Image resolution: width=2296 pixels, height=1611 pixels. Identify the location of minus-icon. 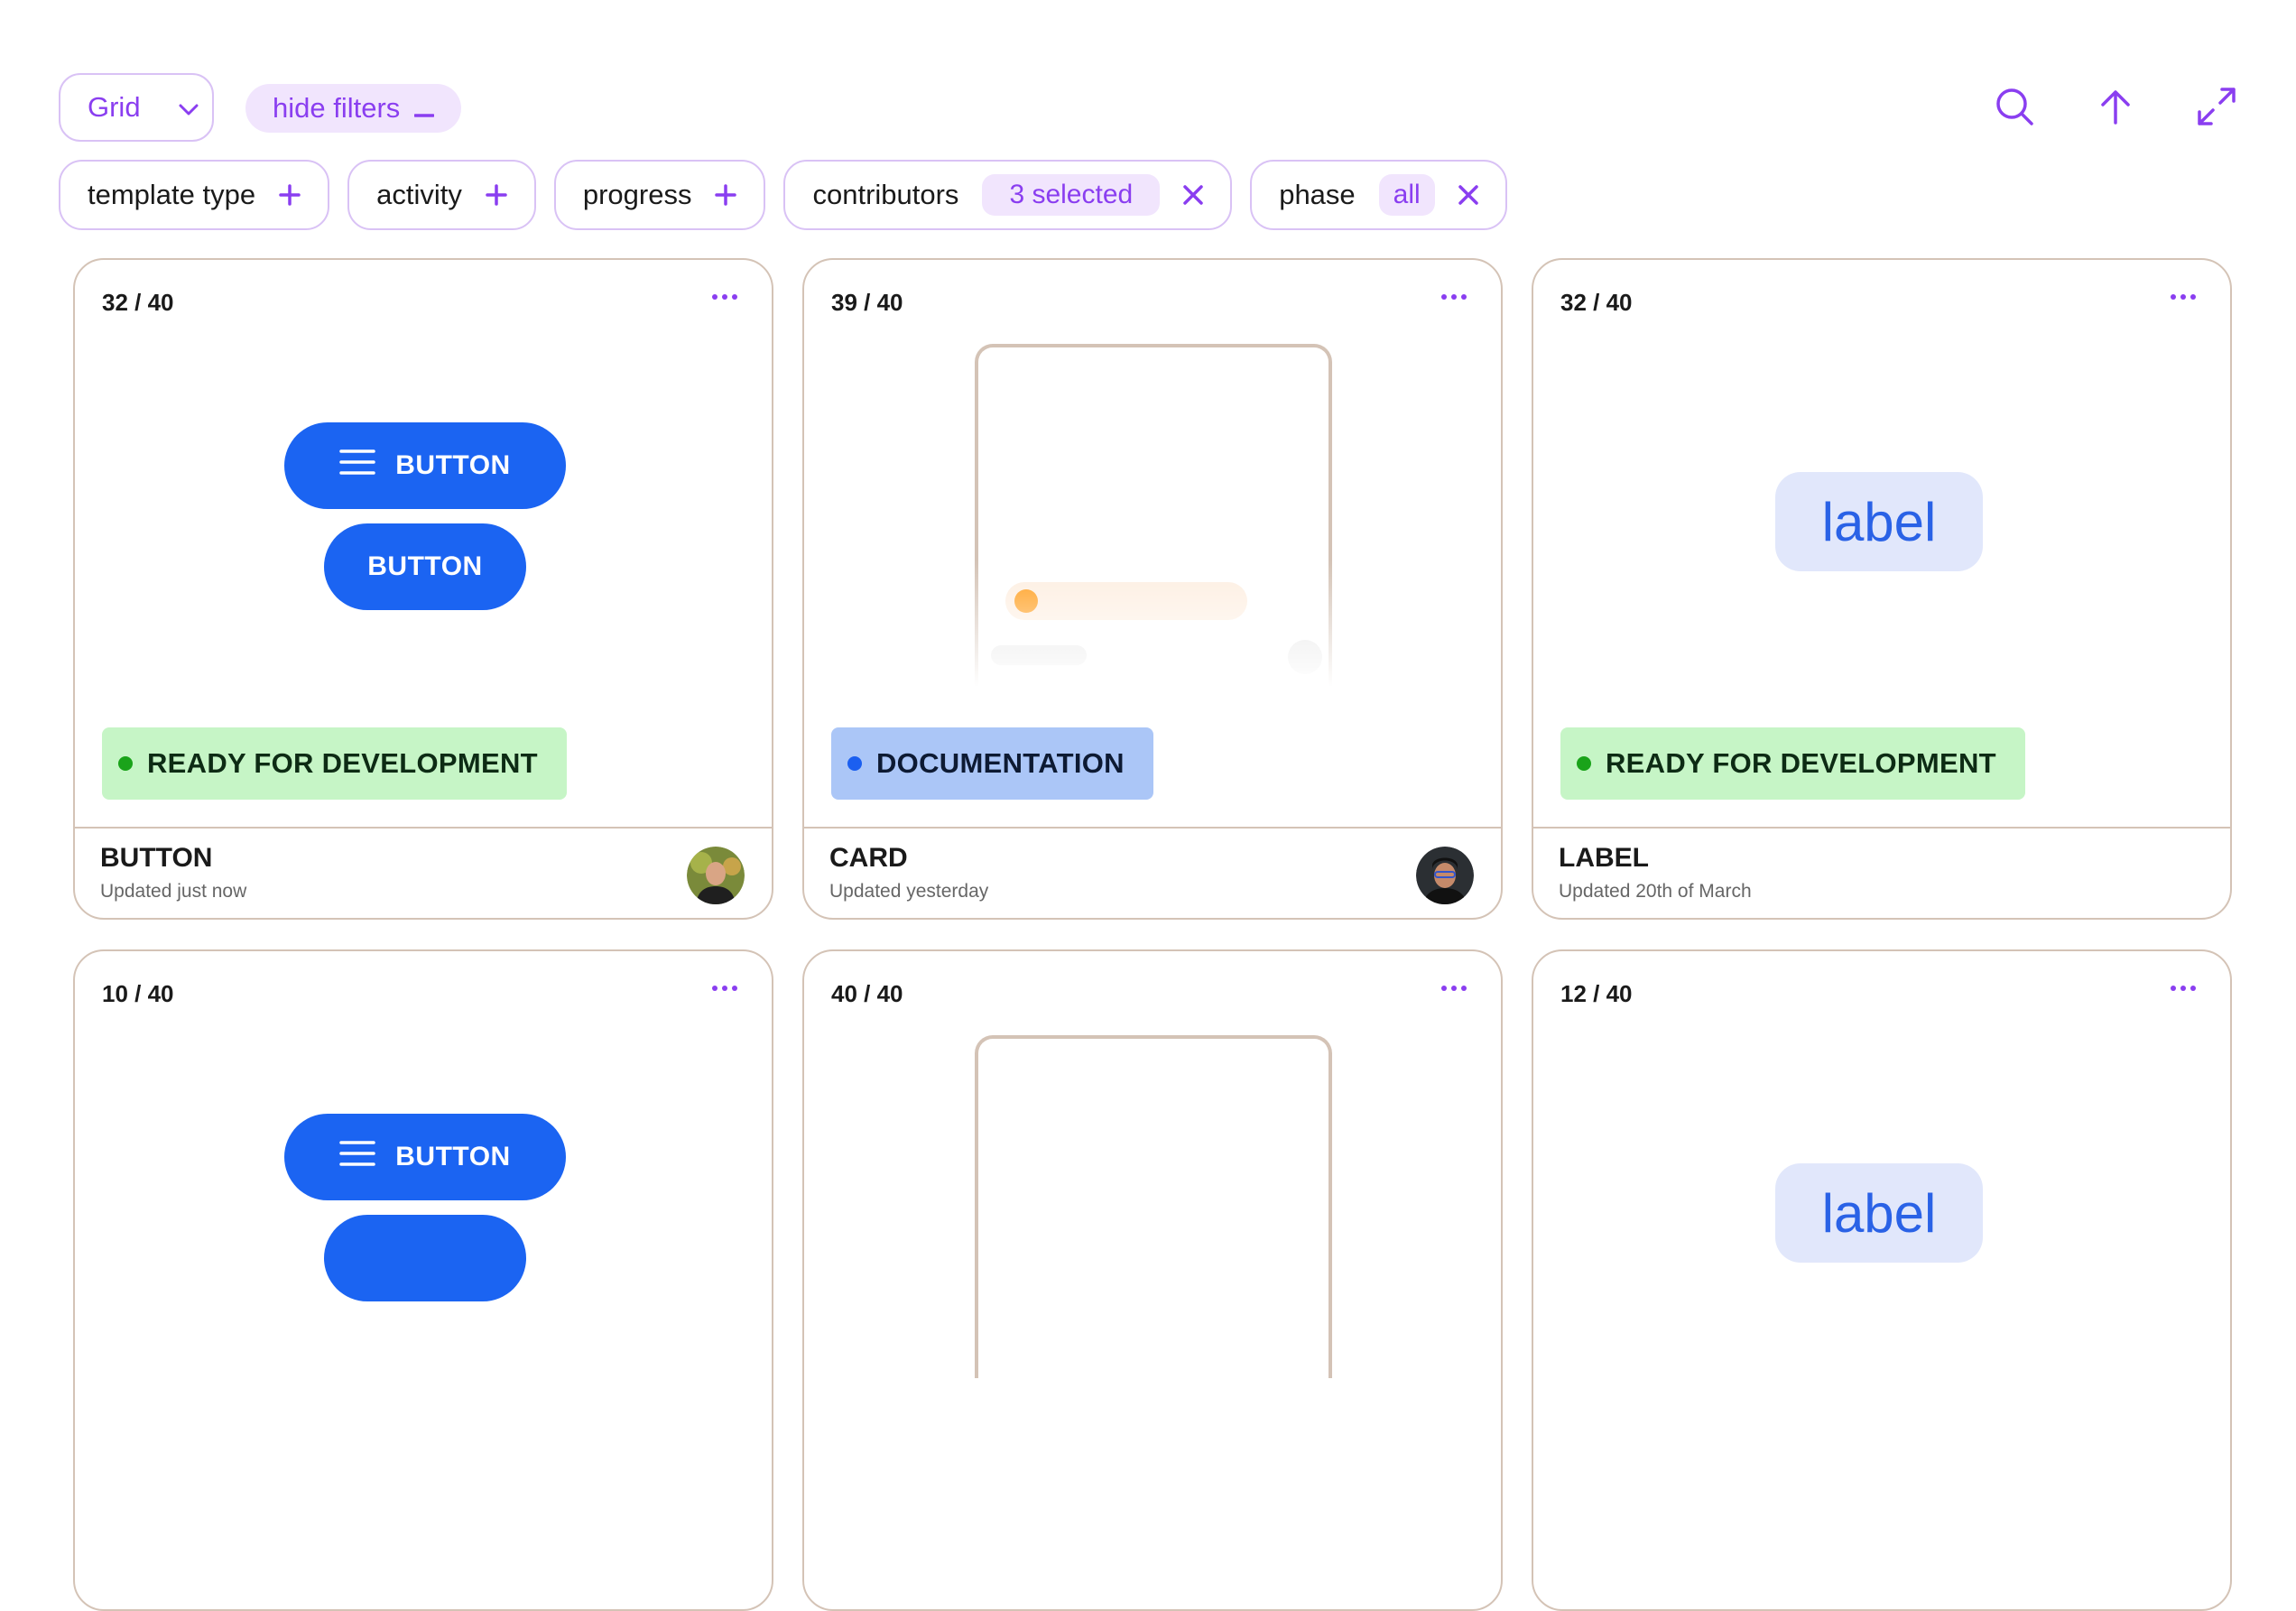
(424, 108).